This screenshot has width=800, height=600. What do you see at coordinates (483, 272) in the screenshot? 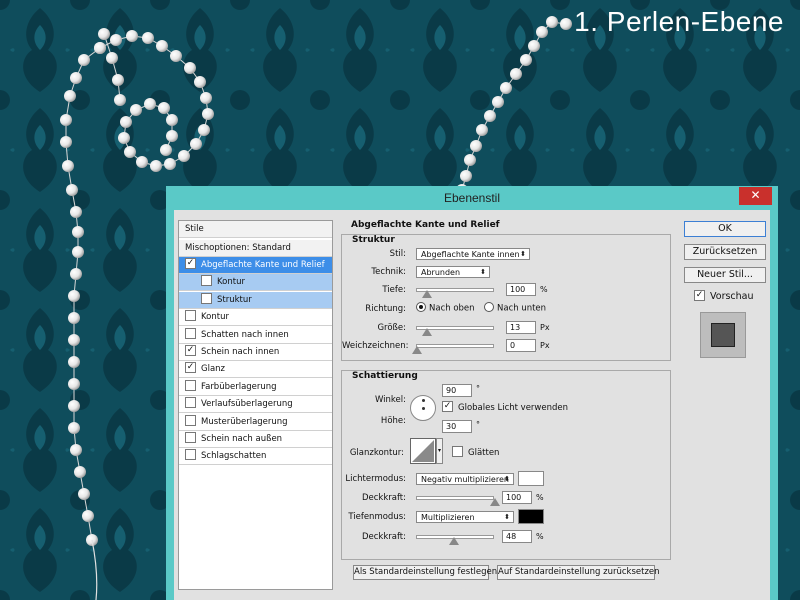
I see `chevron-down-icon: ⬍` at bounding box center [483, 272].